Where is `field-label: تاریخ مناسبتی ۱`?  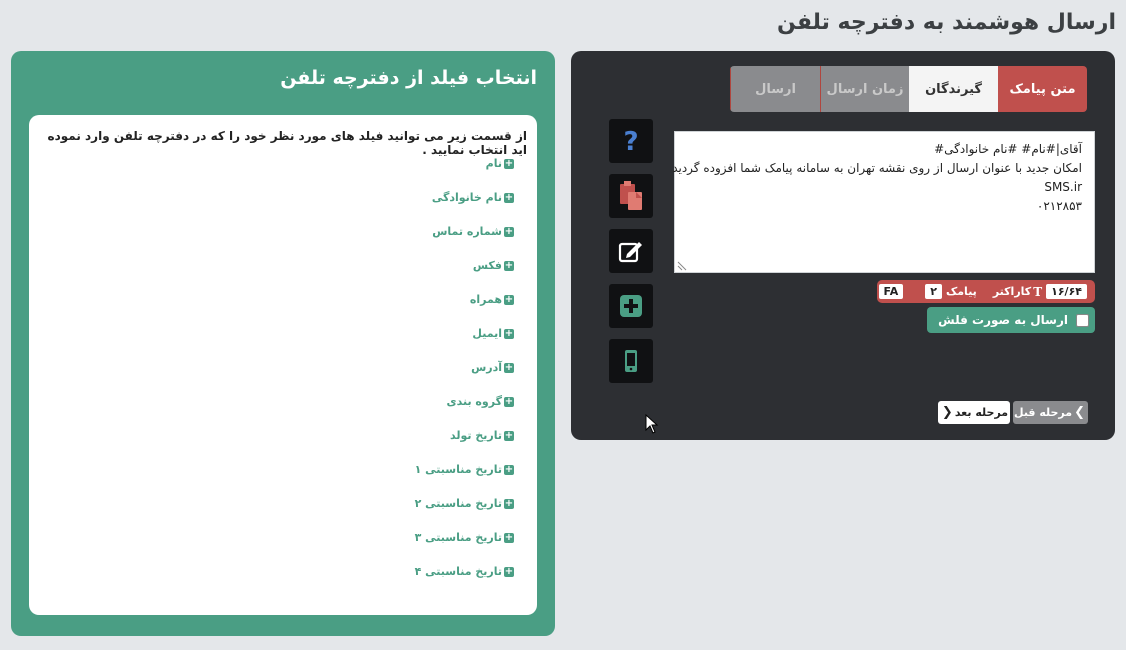
field-label: تاریخ مناسبتی ۱ is located at coordinates (458, 469).